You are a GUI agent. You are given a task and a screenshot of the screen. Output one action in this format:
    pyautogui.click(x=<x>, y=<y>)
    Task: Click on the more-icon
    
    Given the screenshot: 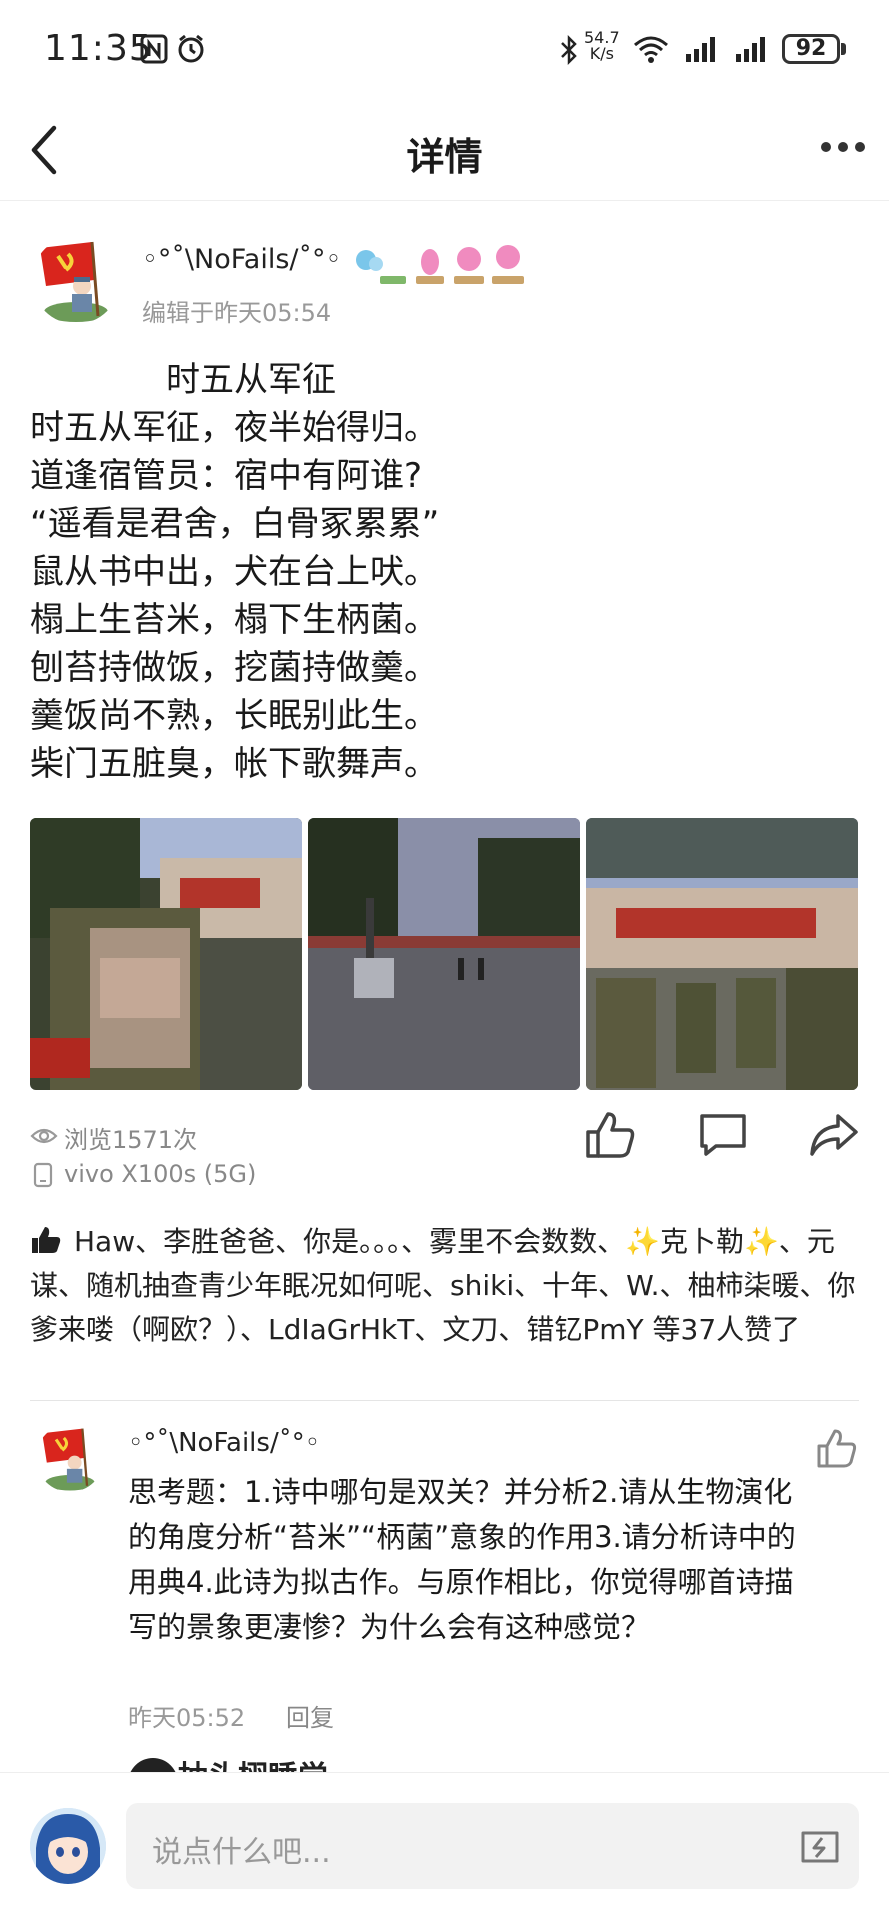 What is the action you would take?
    pyautogui.click(x=843, y=147)
    